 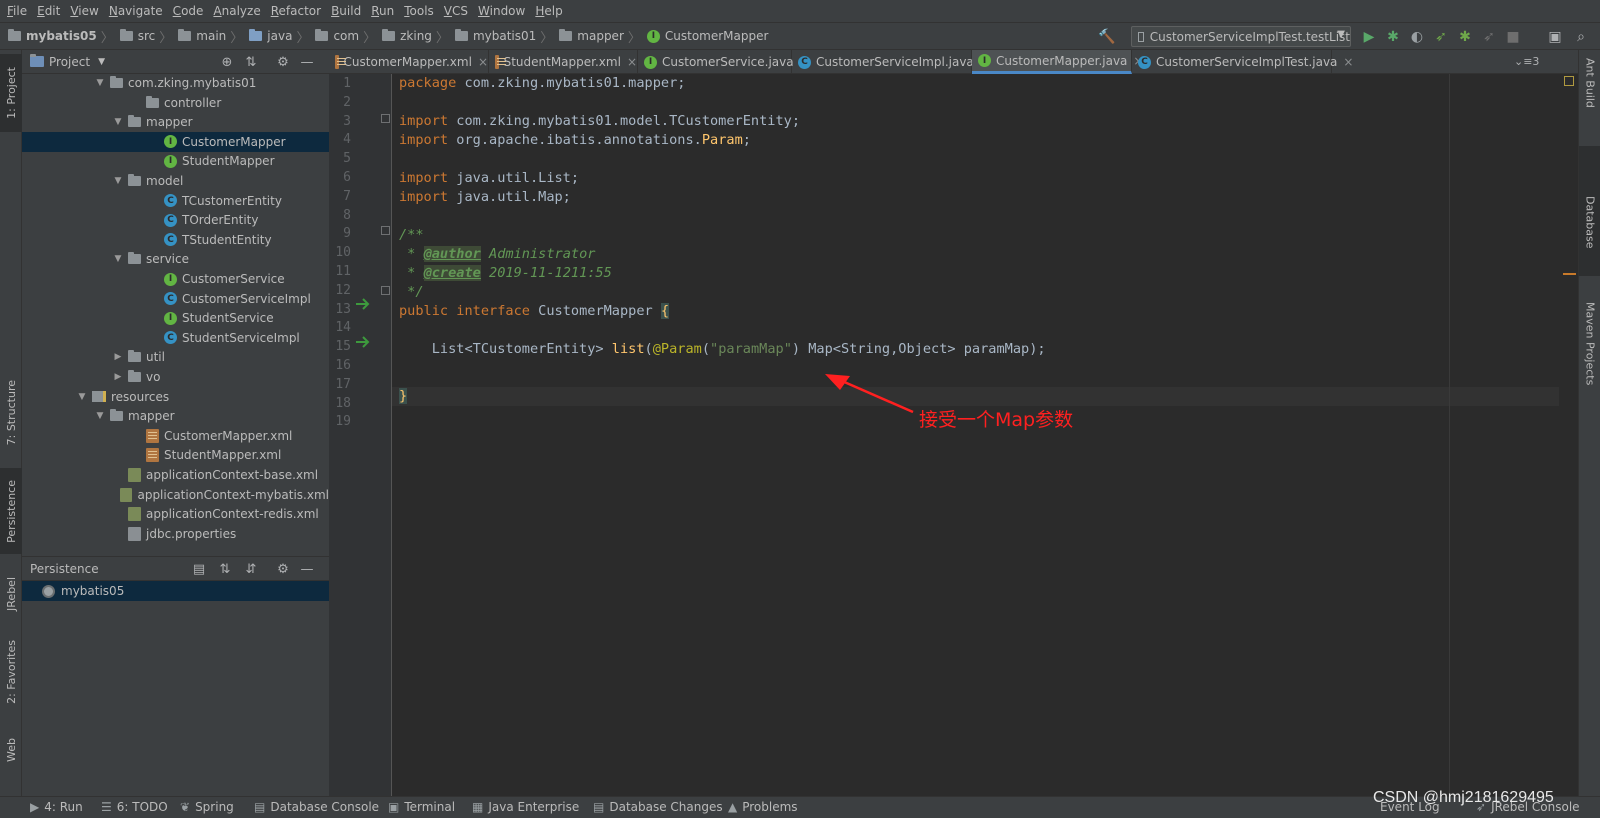 I want to click on chevron-down-icon: ▼, so click(x=101, y=62).